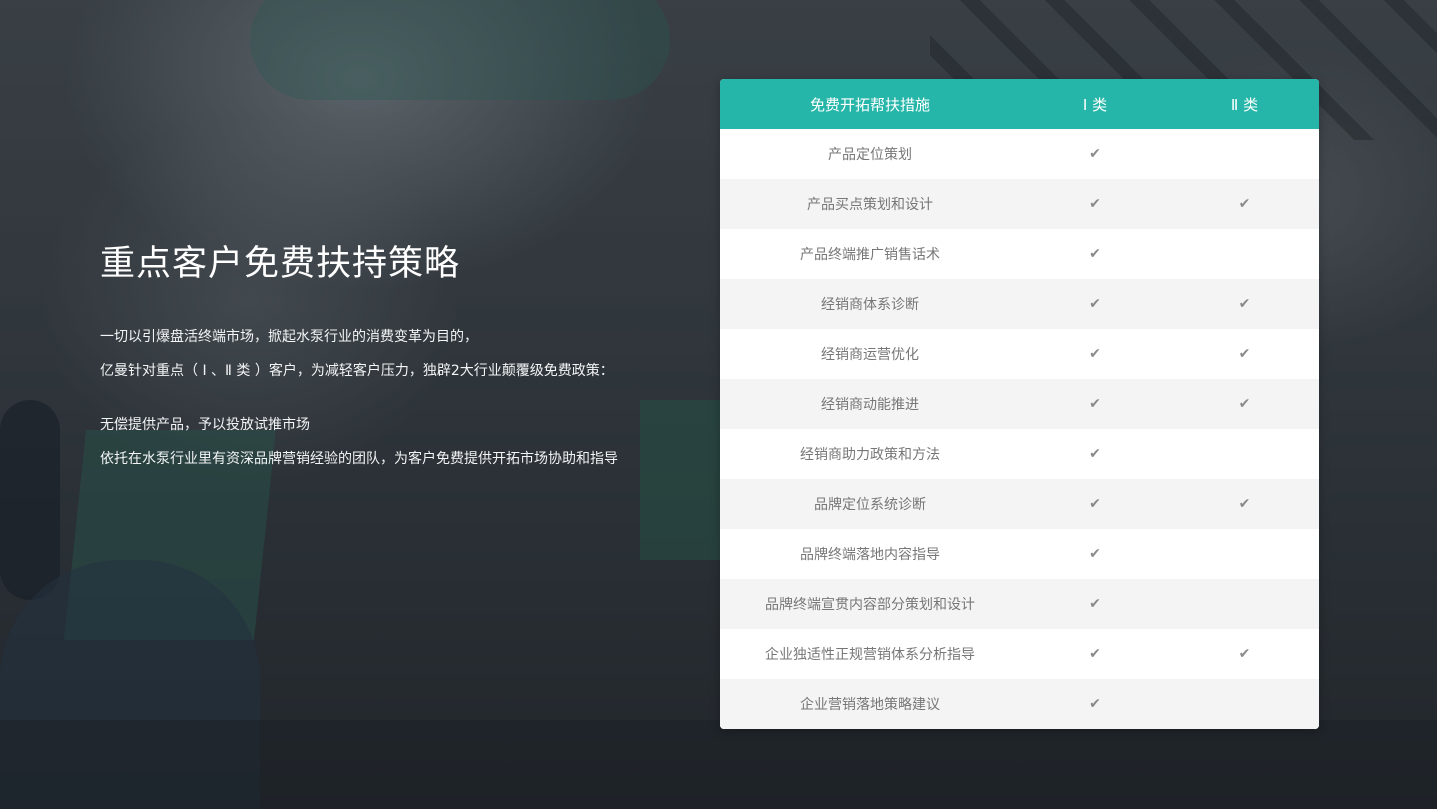 Image resolution: width=1437 pixels, height=809 pixels. Describe the element at coordinates (1244, 104) in the screenshot. I see `column-header-class-2: Ⅱ 类` at that location.